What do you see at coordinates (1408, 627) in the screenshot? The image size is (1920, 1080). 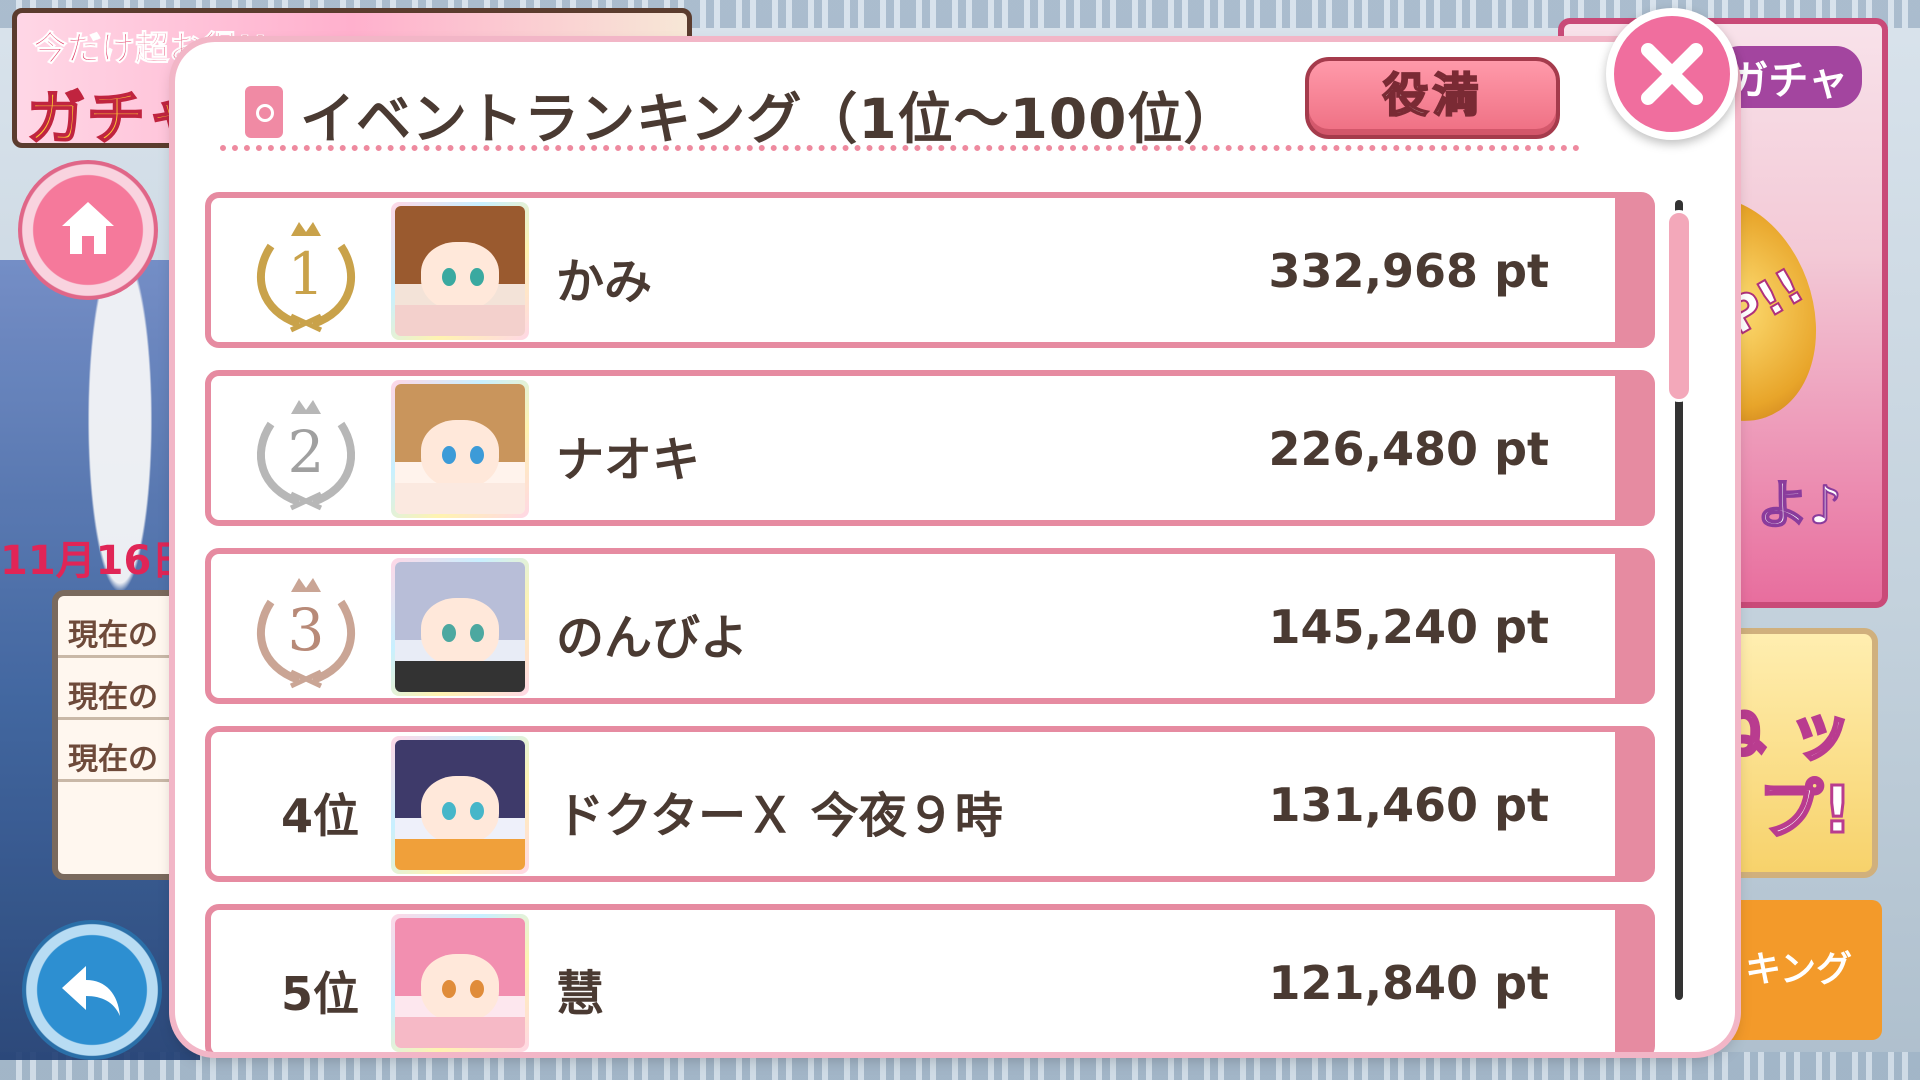 I see `player-score: 145,240 pt` at bounding box center [1408, 627].